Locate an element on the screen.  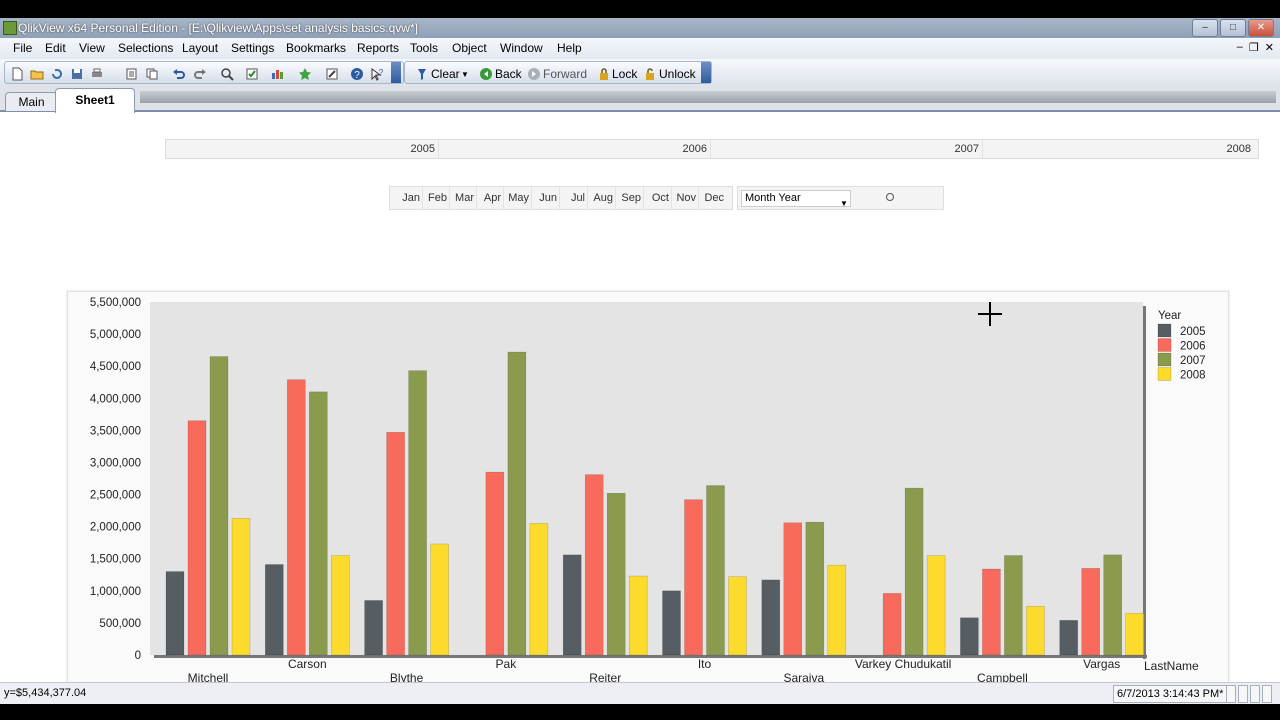
forward-button: Forward is located at coordinates (565, 74).